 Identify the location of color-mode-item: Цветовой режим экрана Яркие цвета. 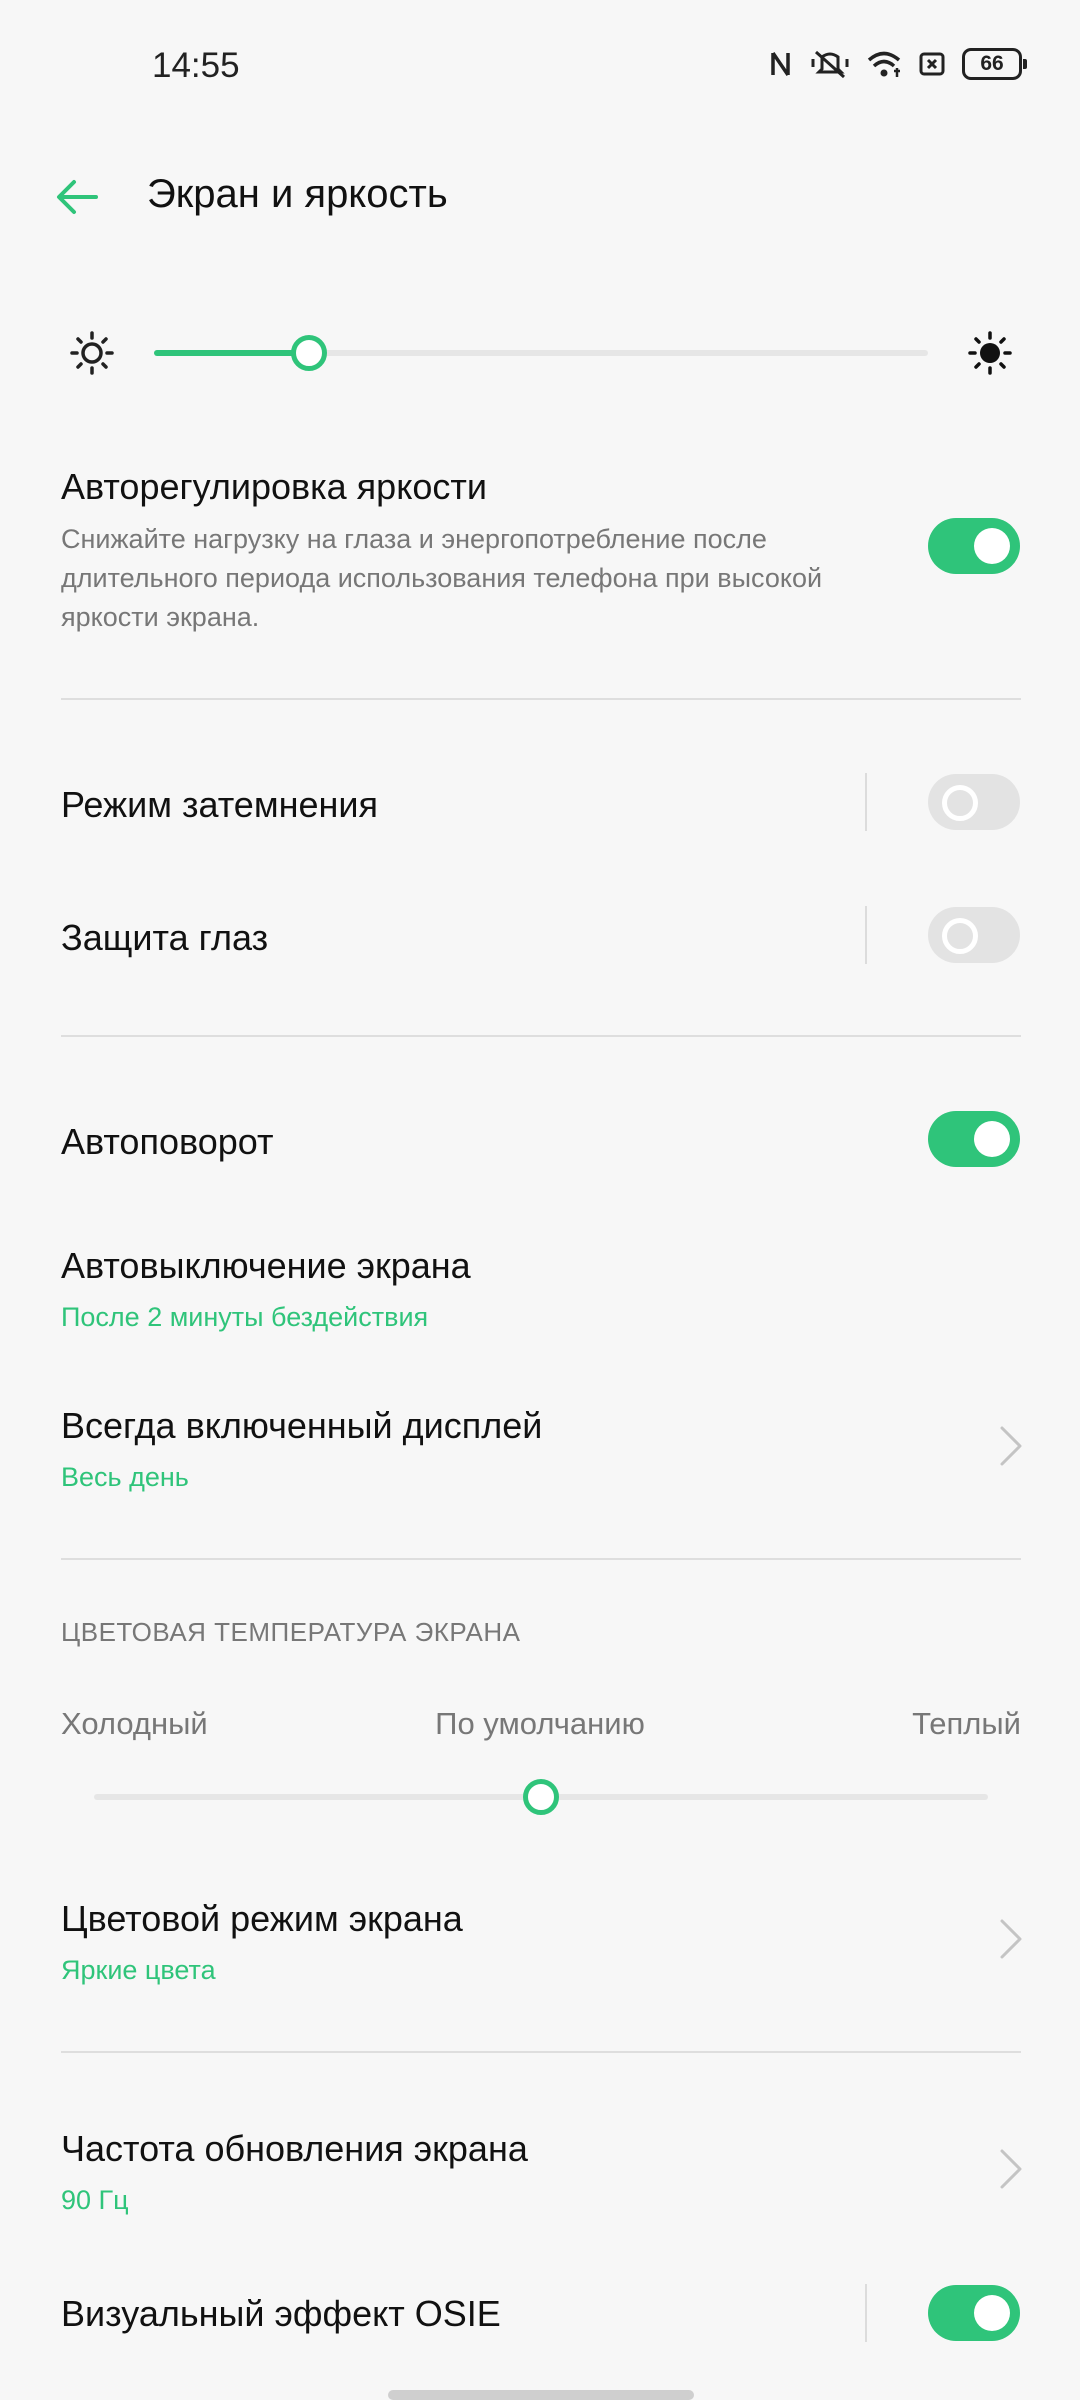
(540, 1940).